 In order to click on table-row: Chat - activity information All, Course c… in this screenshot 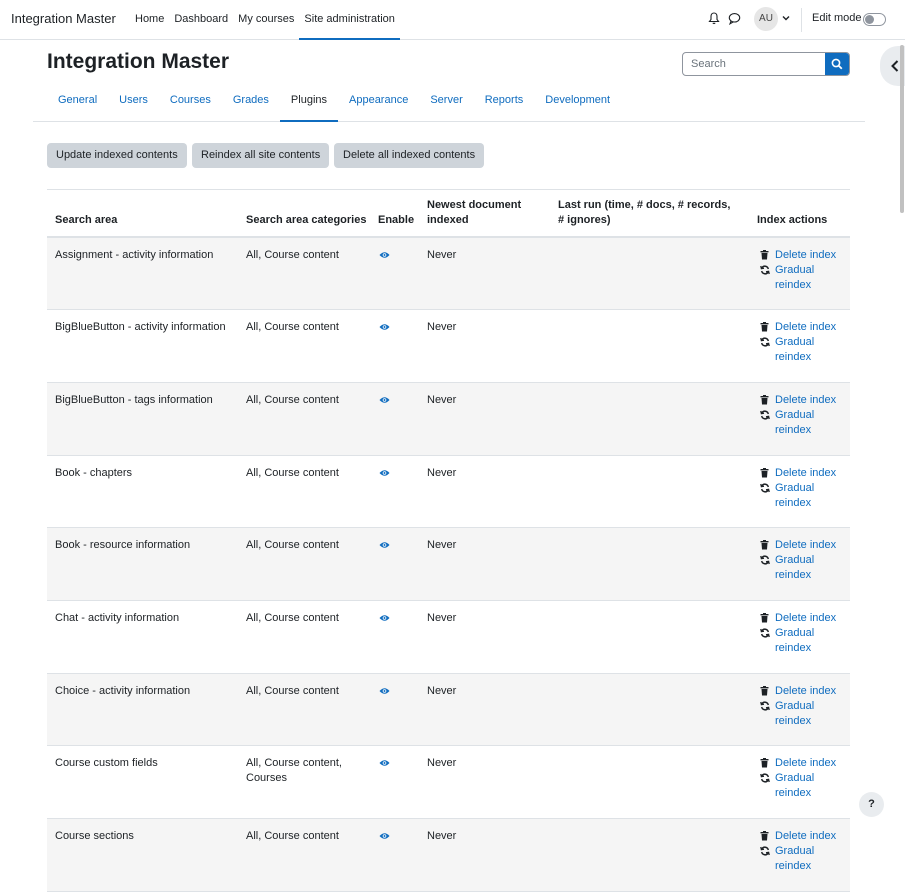, I will do `click(448, 637)`.